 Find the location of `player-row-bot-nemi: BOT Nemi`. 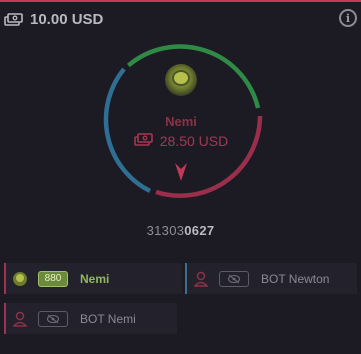

player-row-bot-nemi: BOT Nemi is located at coordinates (90, 318).